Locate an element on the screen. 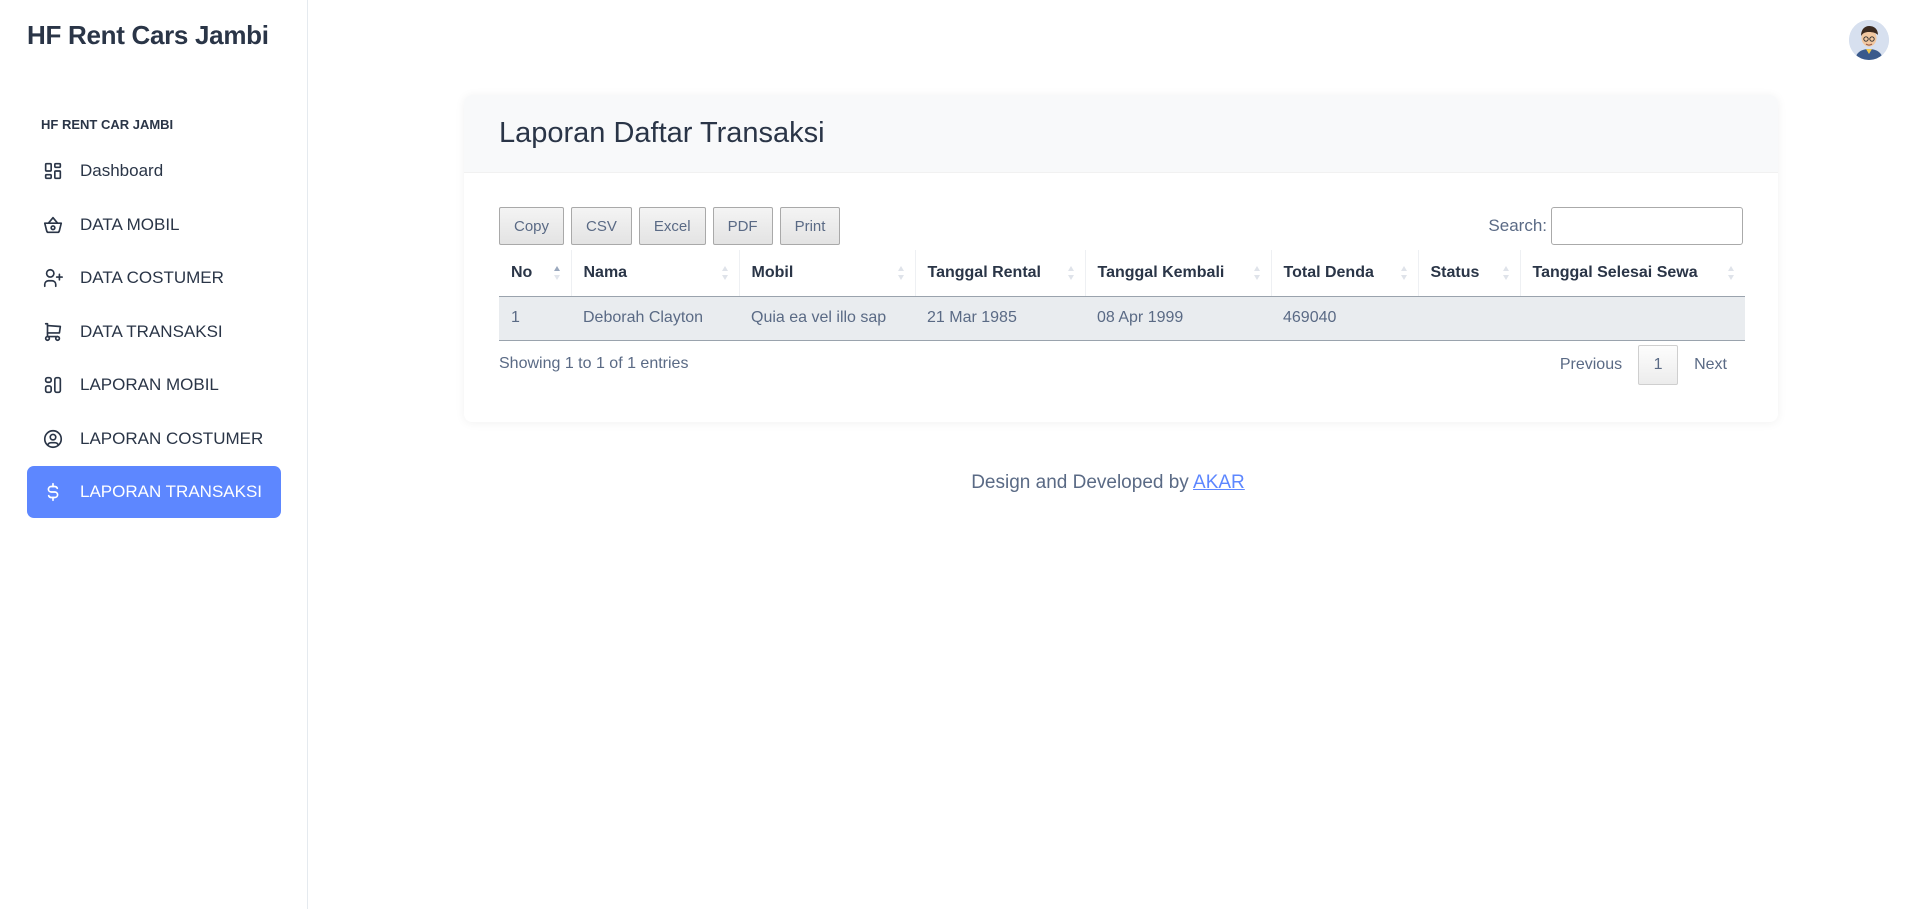 The width and height of the screenshot is (1908, 909). column-label: Tanggal Kembali is located at coordinates (1161, 272).